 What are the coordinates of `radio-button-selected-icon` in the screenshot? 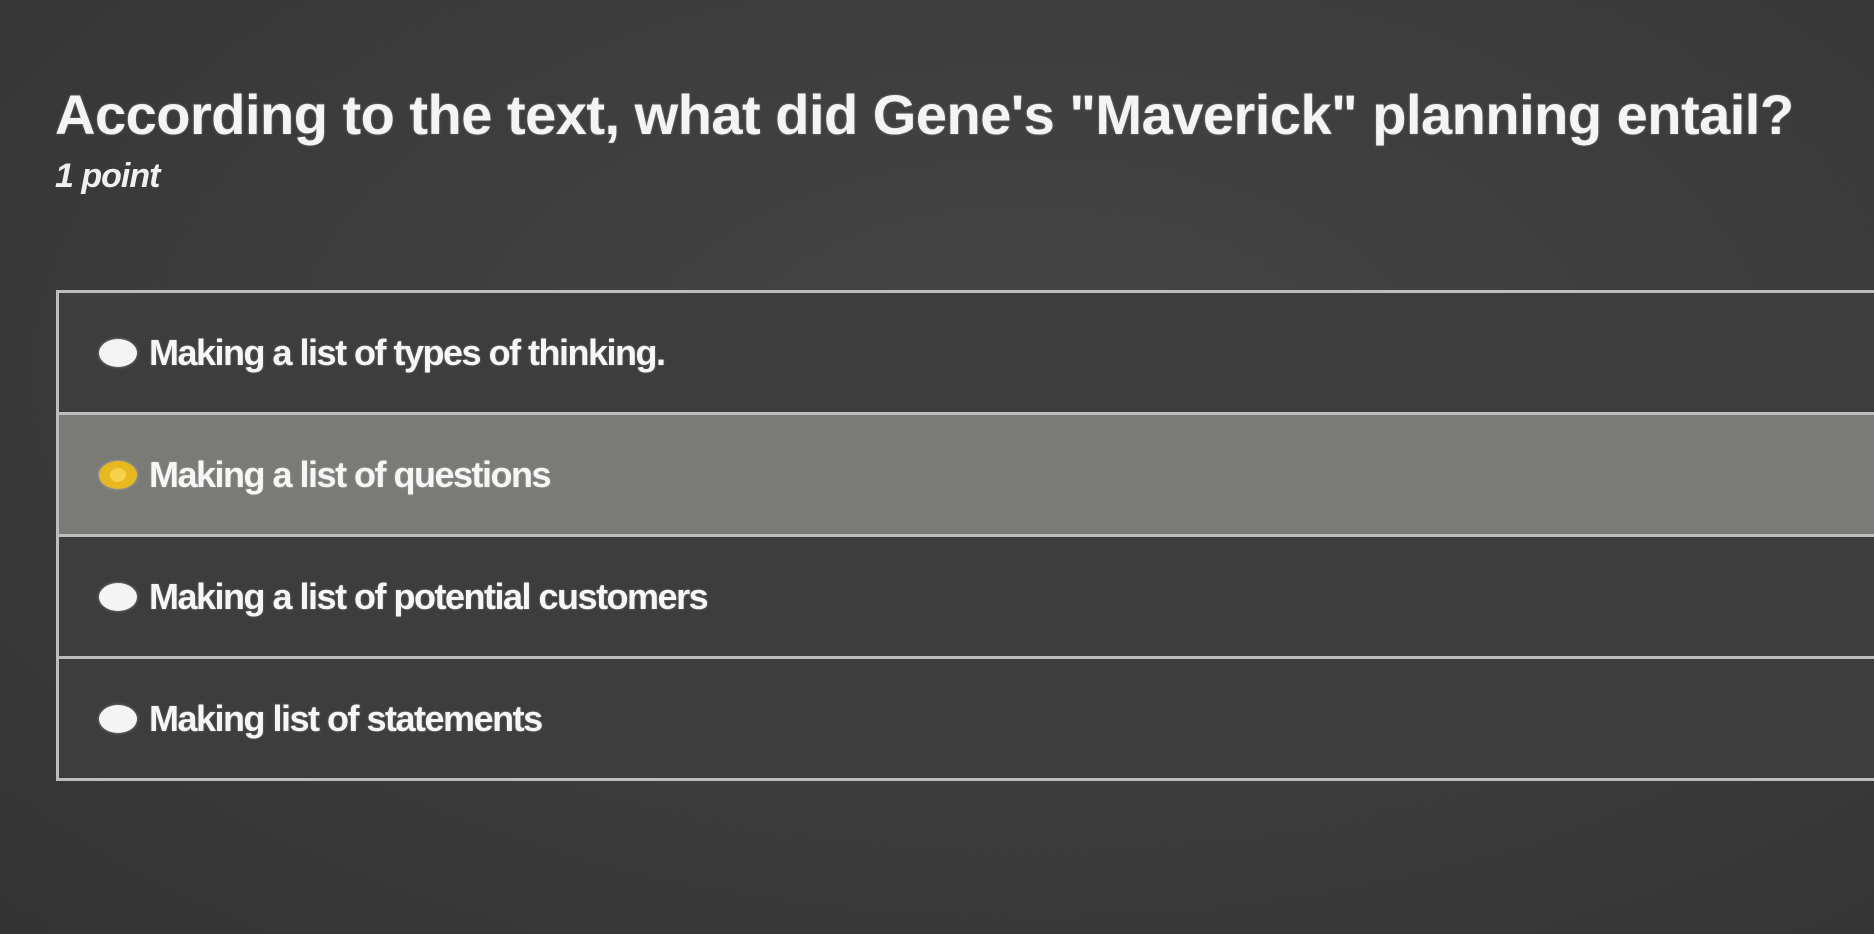 It's located at (118, 474).